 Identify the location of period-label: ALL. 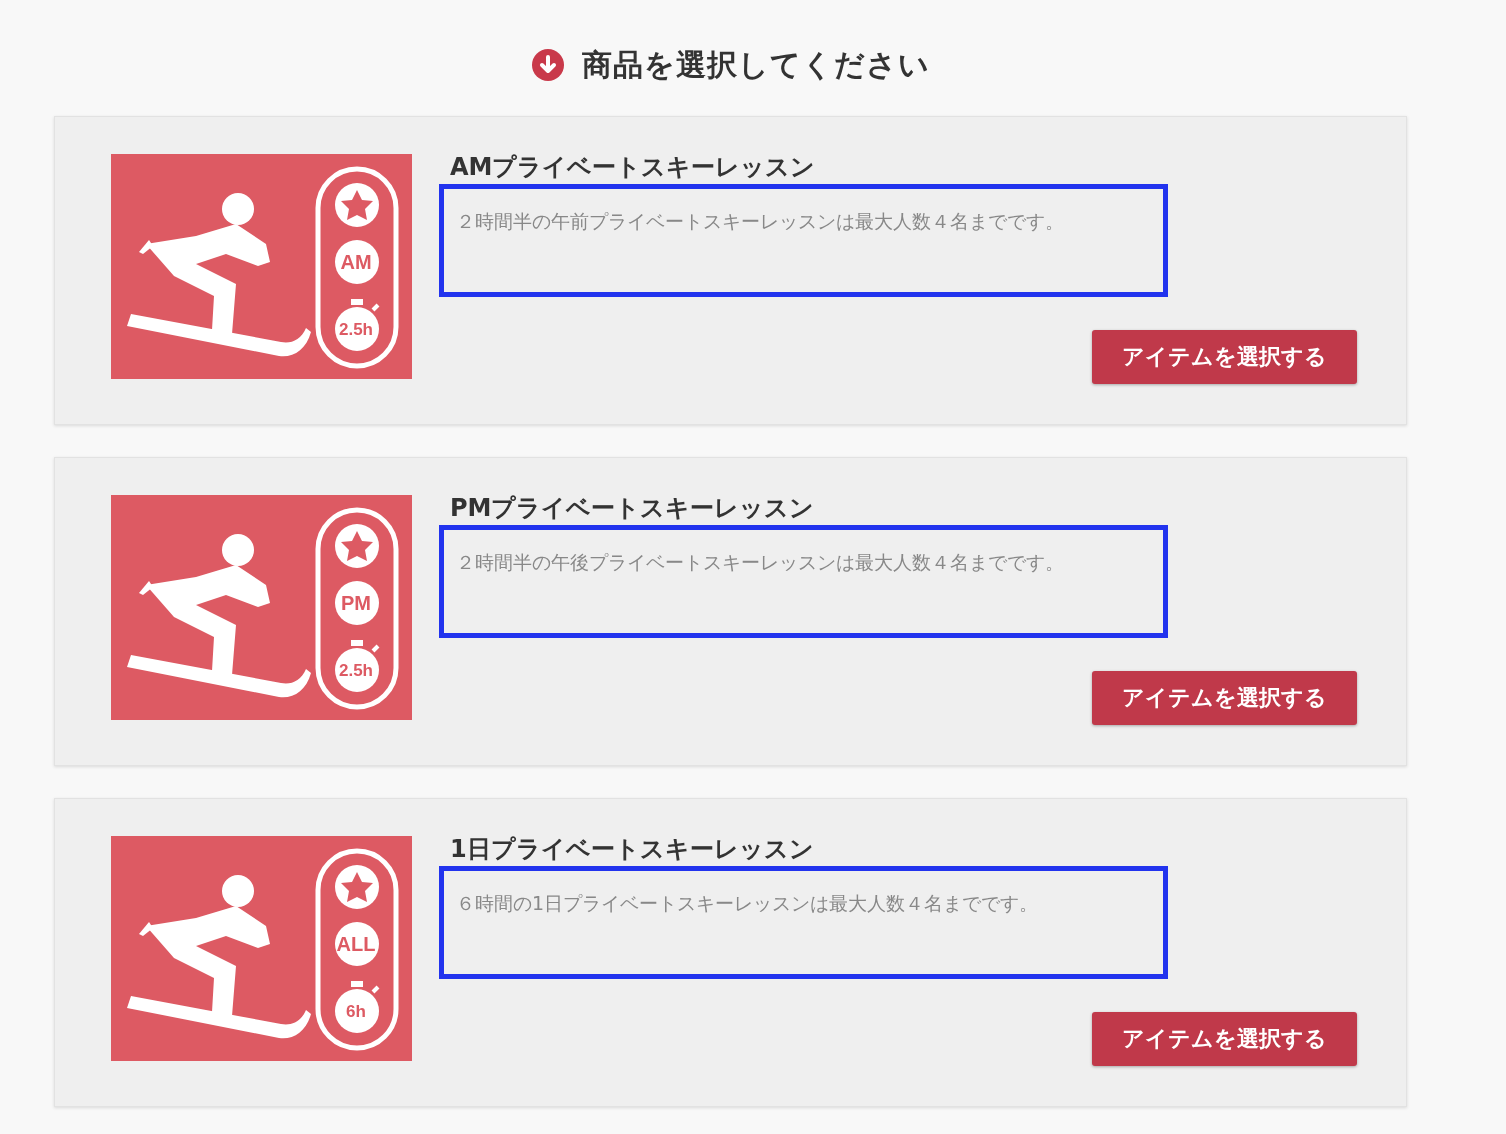
(356, 944).